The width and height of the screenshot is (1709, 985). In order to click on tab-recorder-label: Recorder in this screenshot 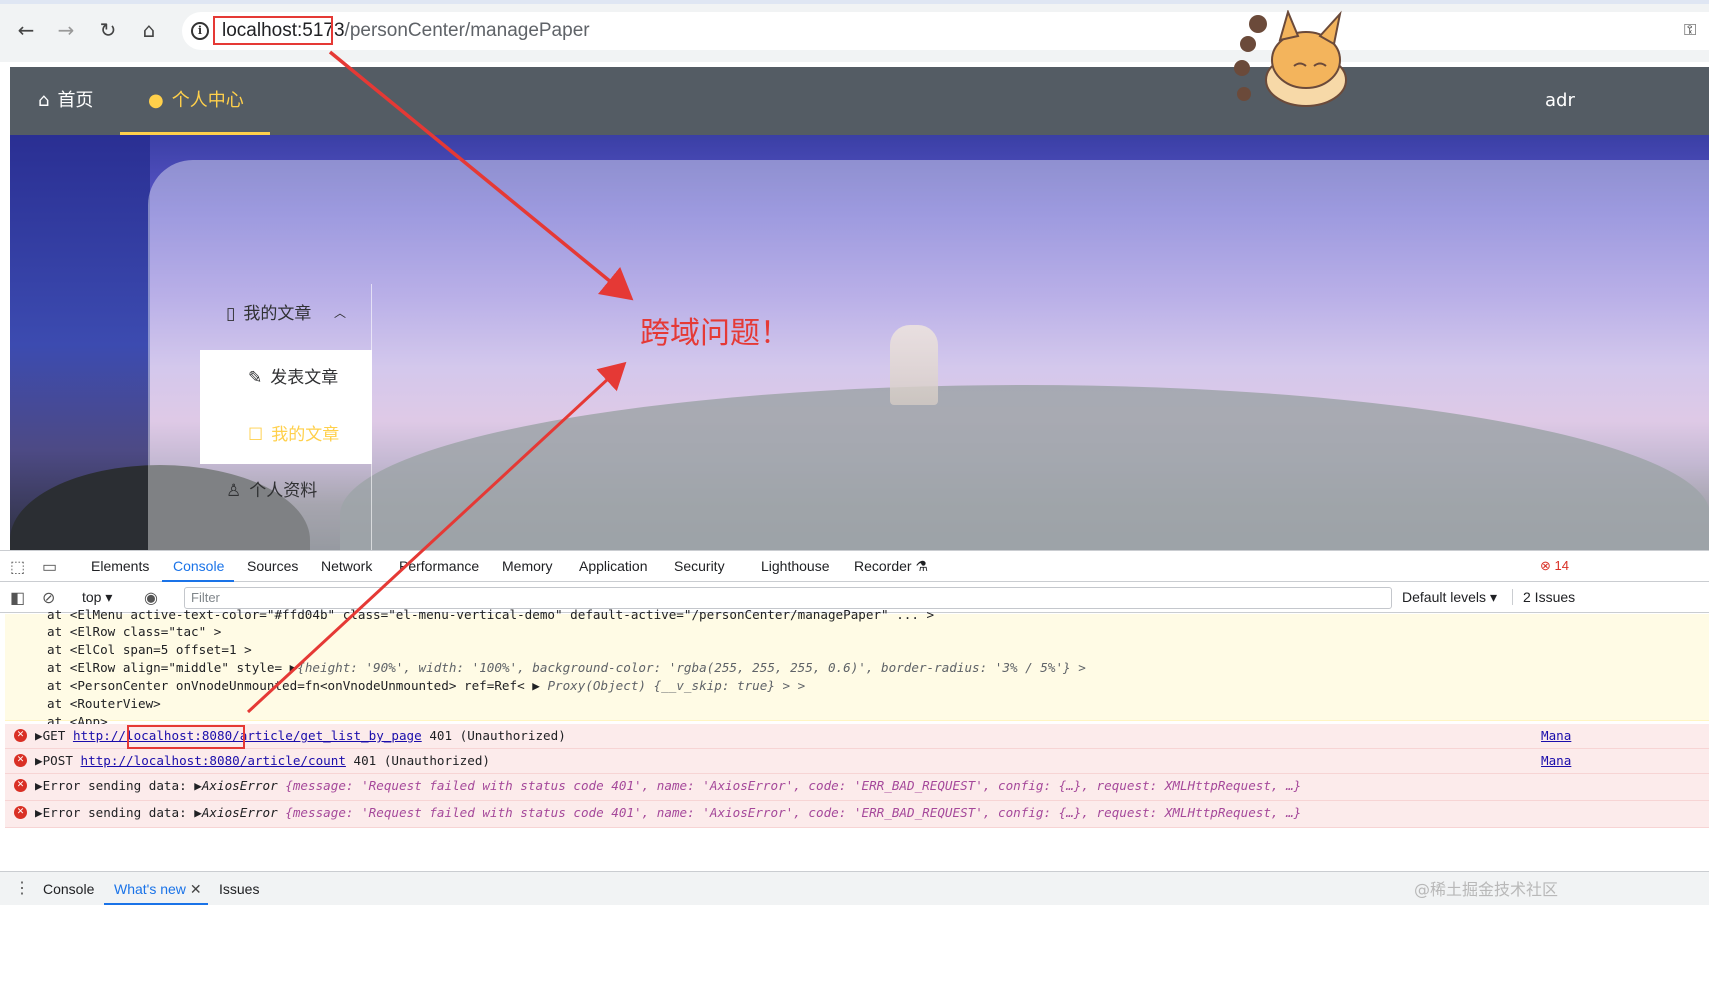, I will do `click(883, 566)`.